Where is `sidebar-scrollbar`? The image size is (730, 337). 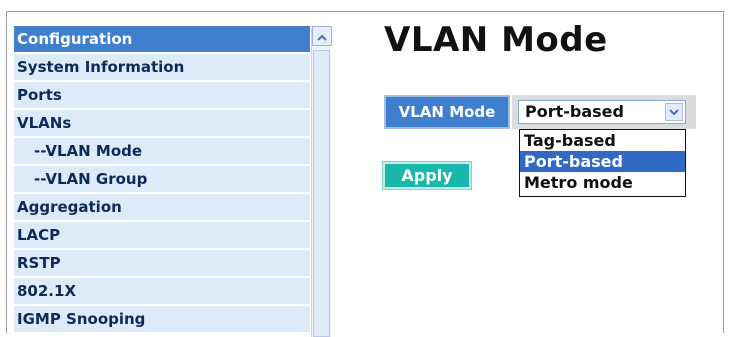 sidebar-scrollbar is located at coordinates (321, 181).